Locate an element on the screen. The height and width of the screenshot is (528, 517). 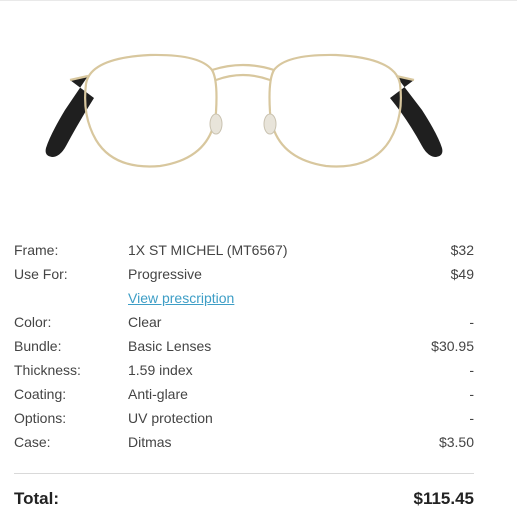
left-nose-pad is located at coordinates (216, 124).